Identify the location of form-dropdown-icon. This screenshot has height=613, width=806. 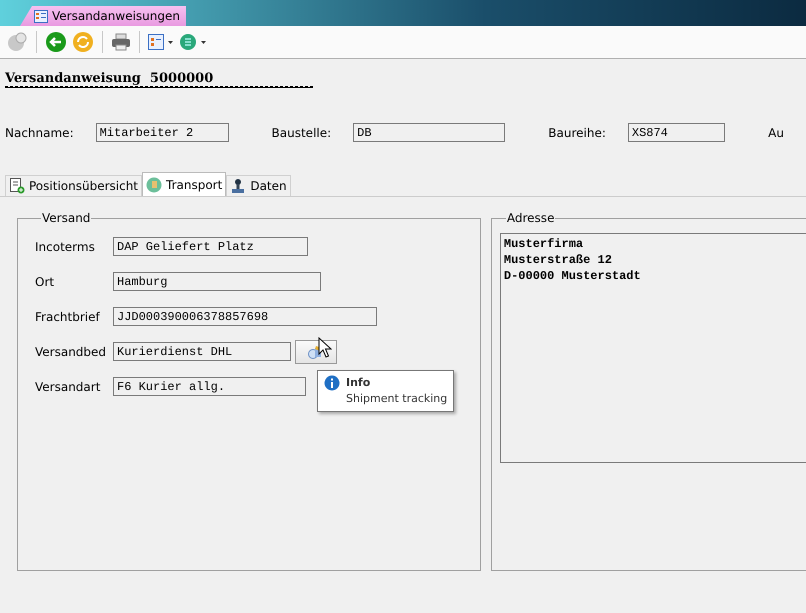
(161, 42).